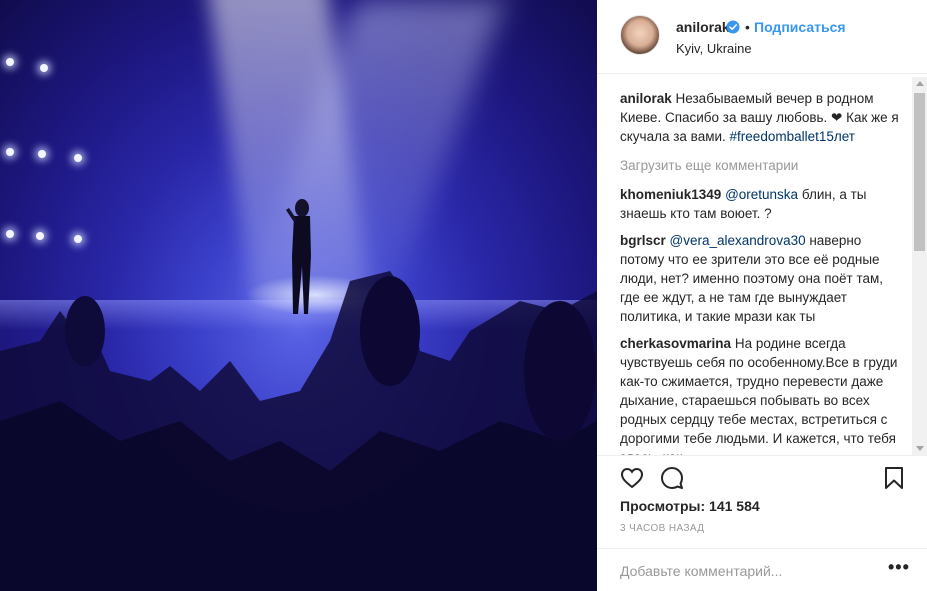 The width and height of the screenshot is (927, 591). What do you see at coordinates (690, 506) in the screenshot?
I see `view-count: Просмотры: 141 584` at bounding box center [690, 506].